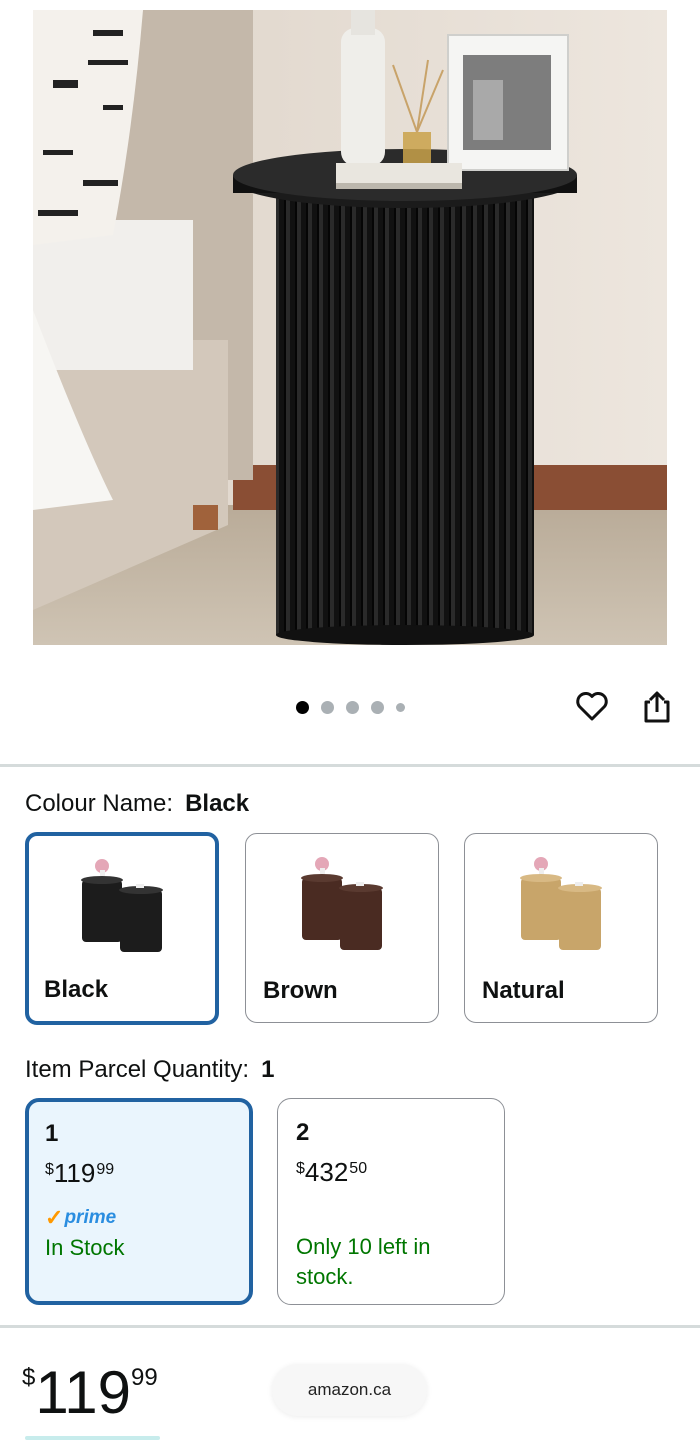 The width and height of the screenshot is (700, 1440). I want to click on share-icon, so click(657, 707).